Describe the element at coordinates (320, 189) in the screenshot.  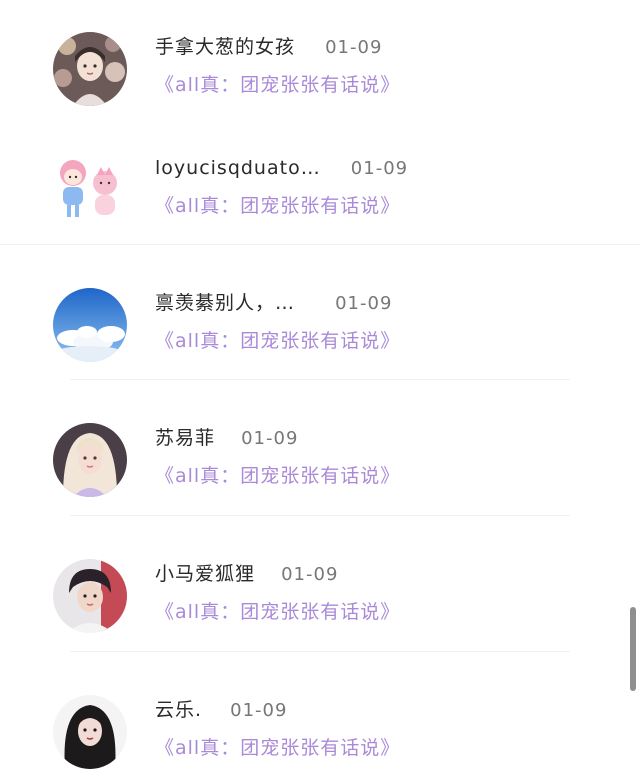
I see `list-item: loyucisqduato… 01-09 《all真：团宠张张有话说》` at that location.